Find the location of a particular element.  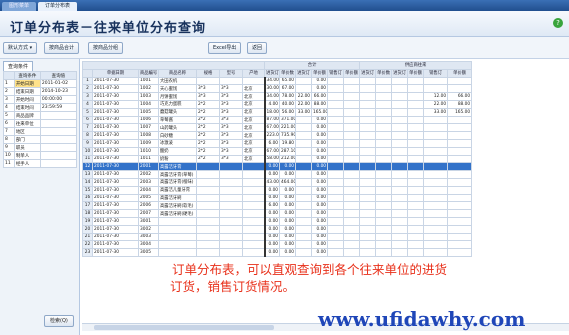

excel-export-button: Excel导出 is located at coordinates (225, 48).